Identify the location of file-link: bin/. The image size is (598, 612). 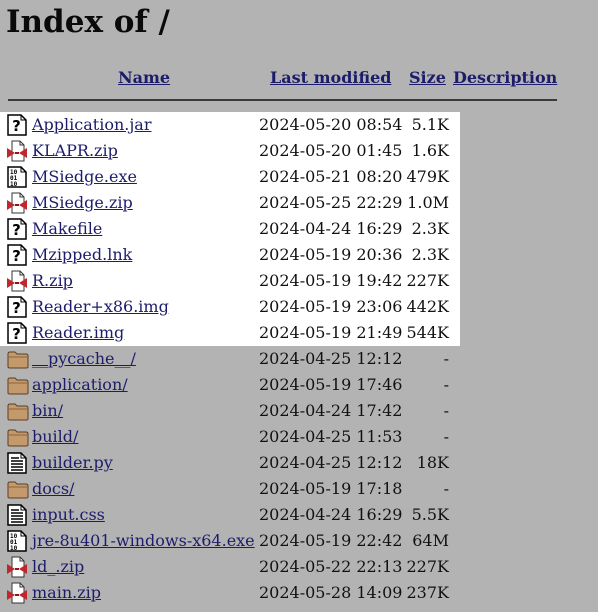
(47, 411).